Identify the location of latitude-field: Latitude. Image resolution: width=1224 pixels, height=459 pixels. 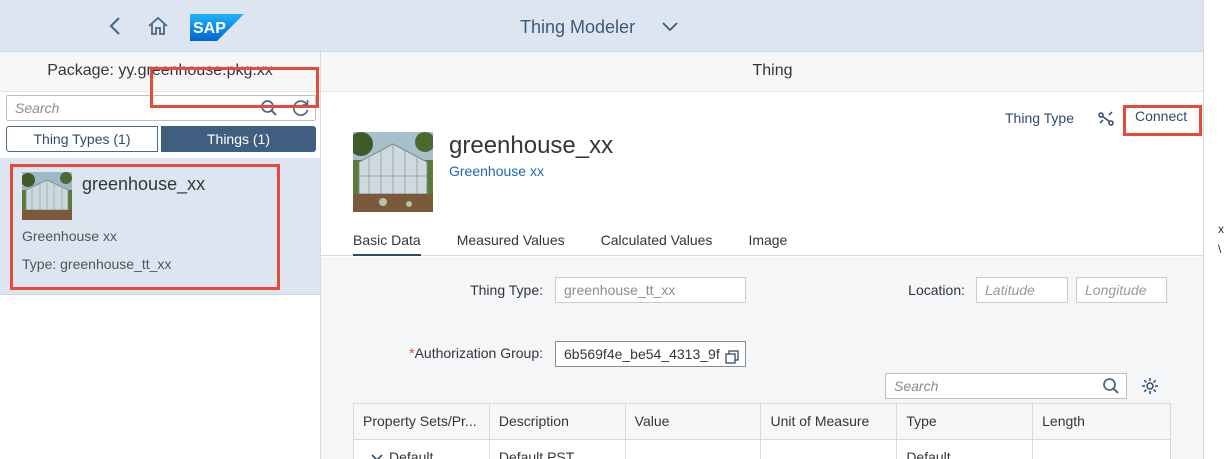
(1022, 290).